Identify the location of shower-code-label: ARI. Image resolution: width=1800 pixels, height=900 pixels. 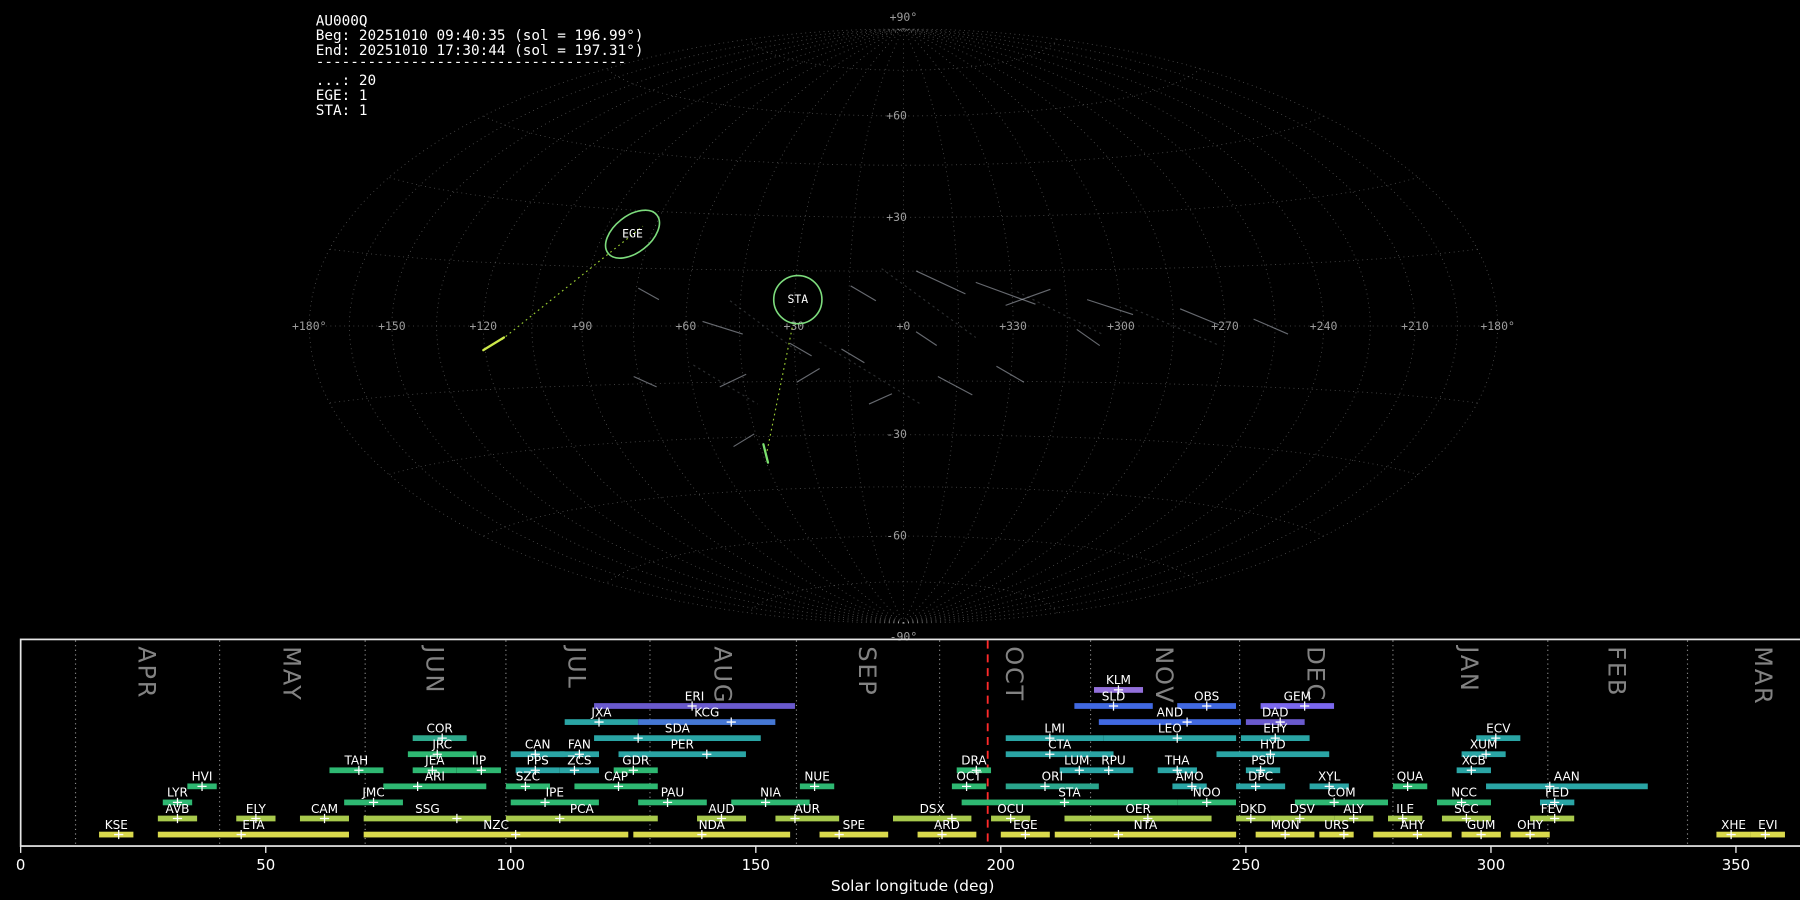
(435, 777).